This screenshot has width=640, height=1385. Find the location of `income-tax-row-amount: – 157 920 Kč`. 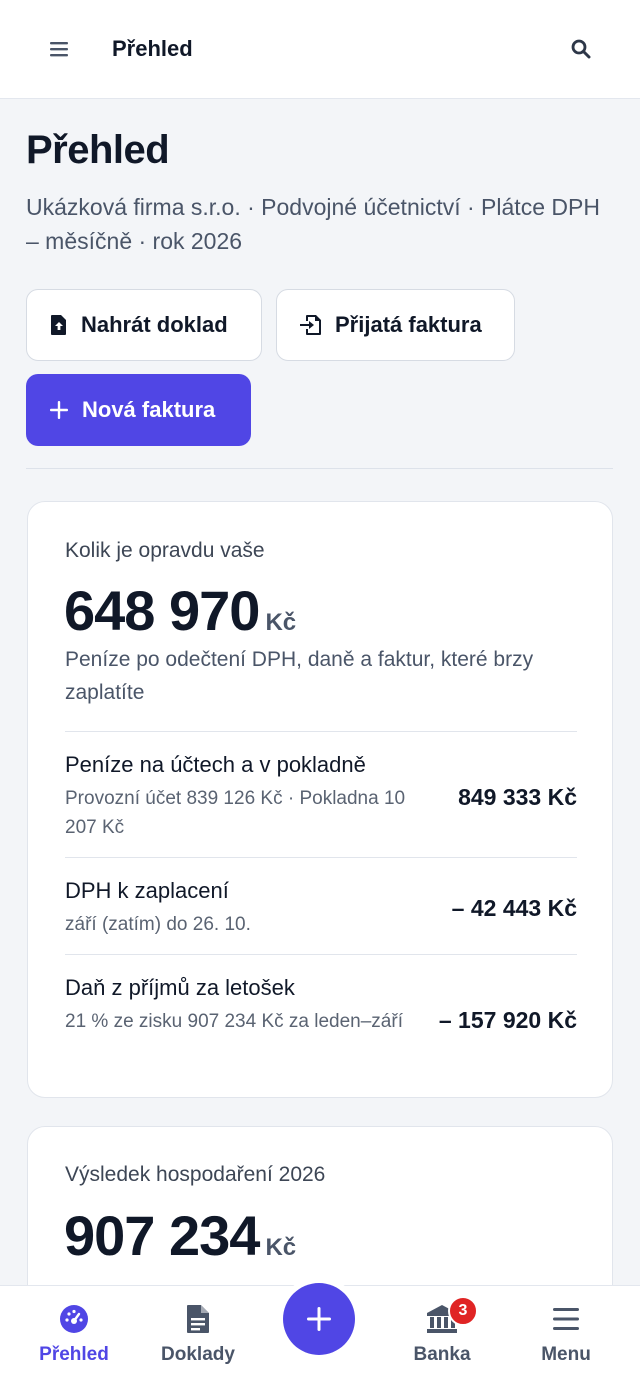

income-tax-row-amount: – 157 920 Kč is located at coordinates (507, 1020).